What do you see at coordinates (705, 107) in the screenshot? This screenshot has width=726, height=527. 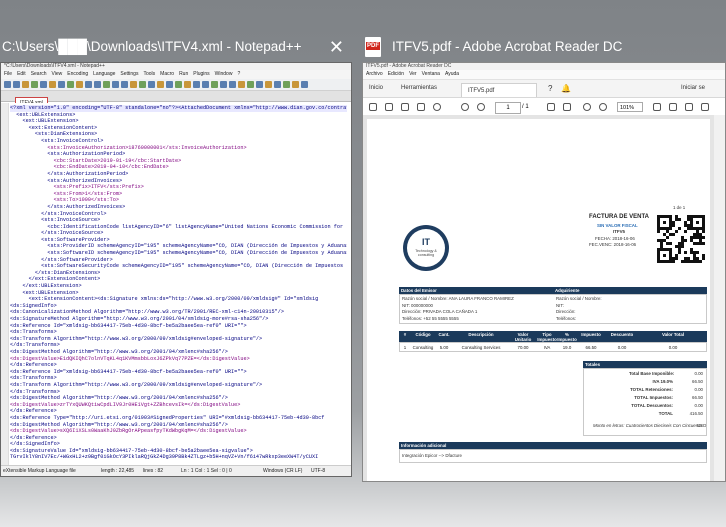 I see `sign-icon` at bounding box center [705, 107].